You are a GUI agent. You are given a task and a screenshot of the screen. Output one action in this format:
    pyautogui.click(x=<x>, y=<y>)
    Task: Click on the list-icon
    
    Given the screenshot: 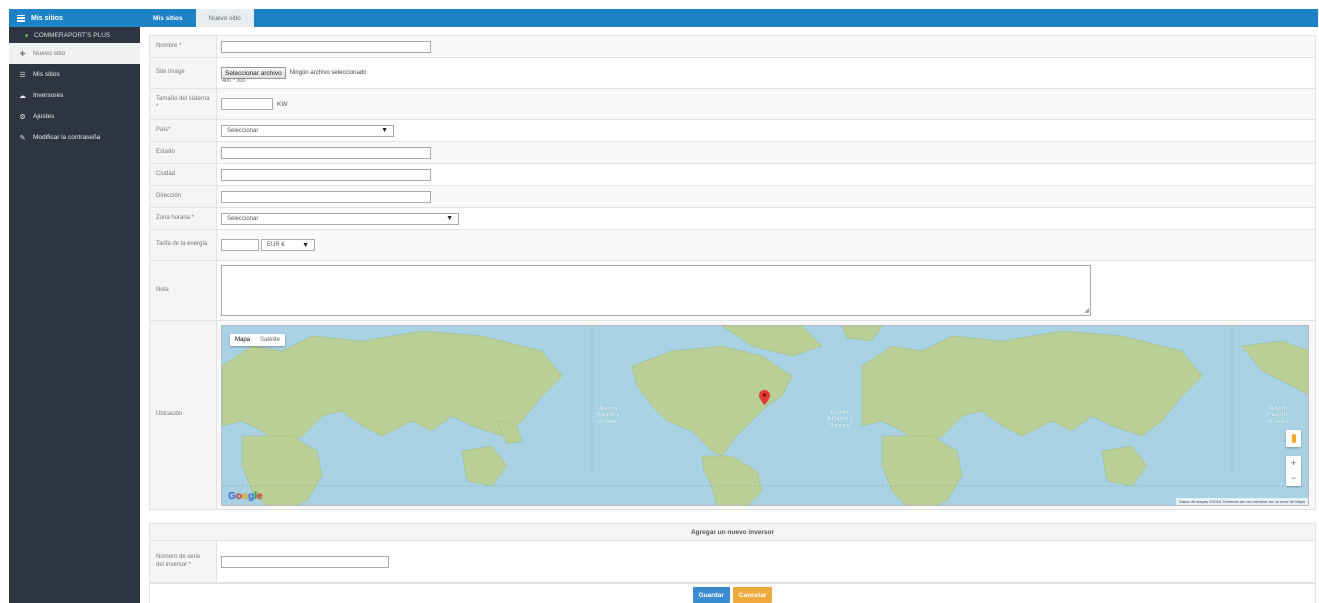 What is the action you would take?
    pyautogui.click(x=21, y=18)
    